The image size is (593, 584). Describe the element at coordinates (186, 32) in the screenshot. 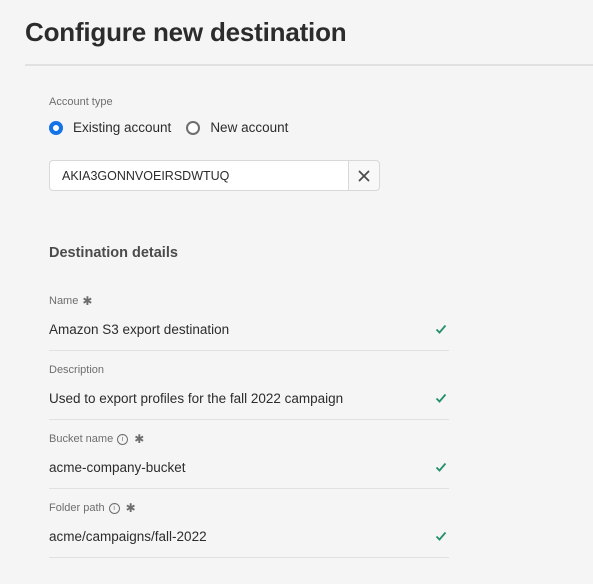

I see `page-title: Configure new destination` at that location.